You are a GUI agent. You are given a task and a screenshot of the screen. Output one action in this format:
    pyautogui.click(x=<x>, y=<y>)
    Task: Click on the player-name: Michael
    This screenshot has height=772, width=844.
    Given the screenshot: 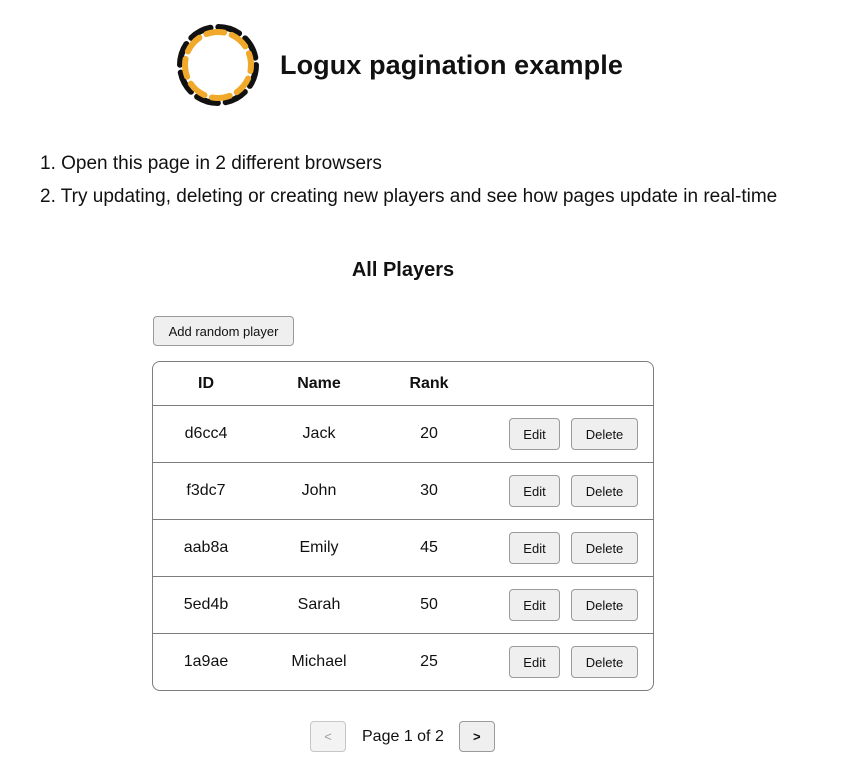 What is the action you would take?
    pyautogui.click(x=319, y=661)
    